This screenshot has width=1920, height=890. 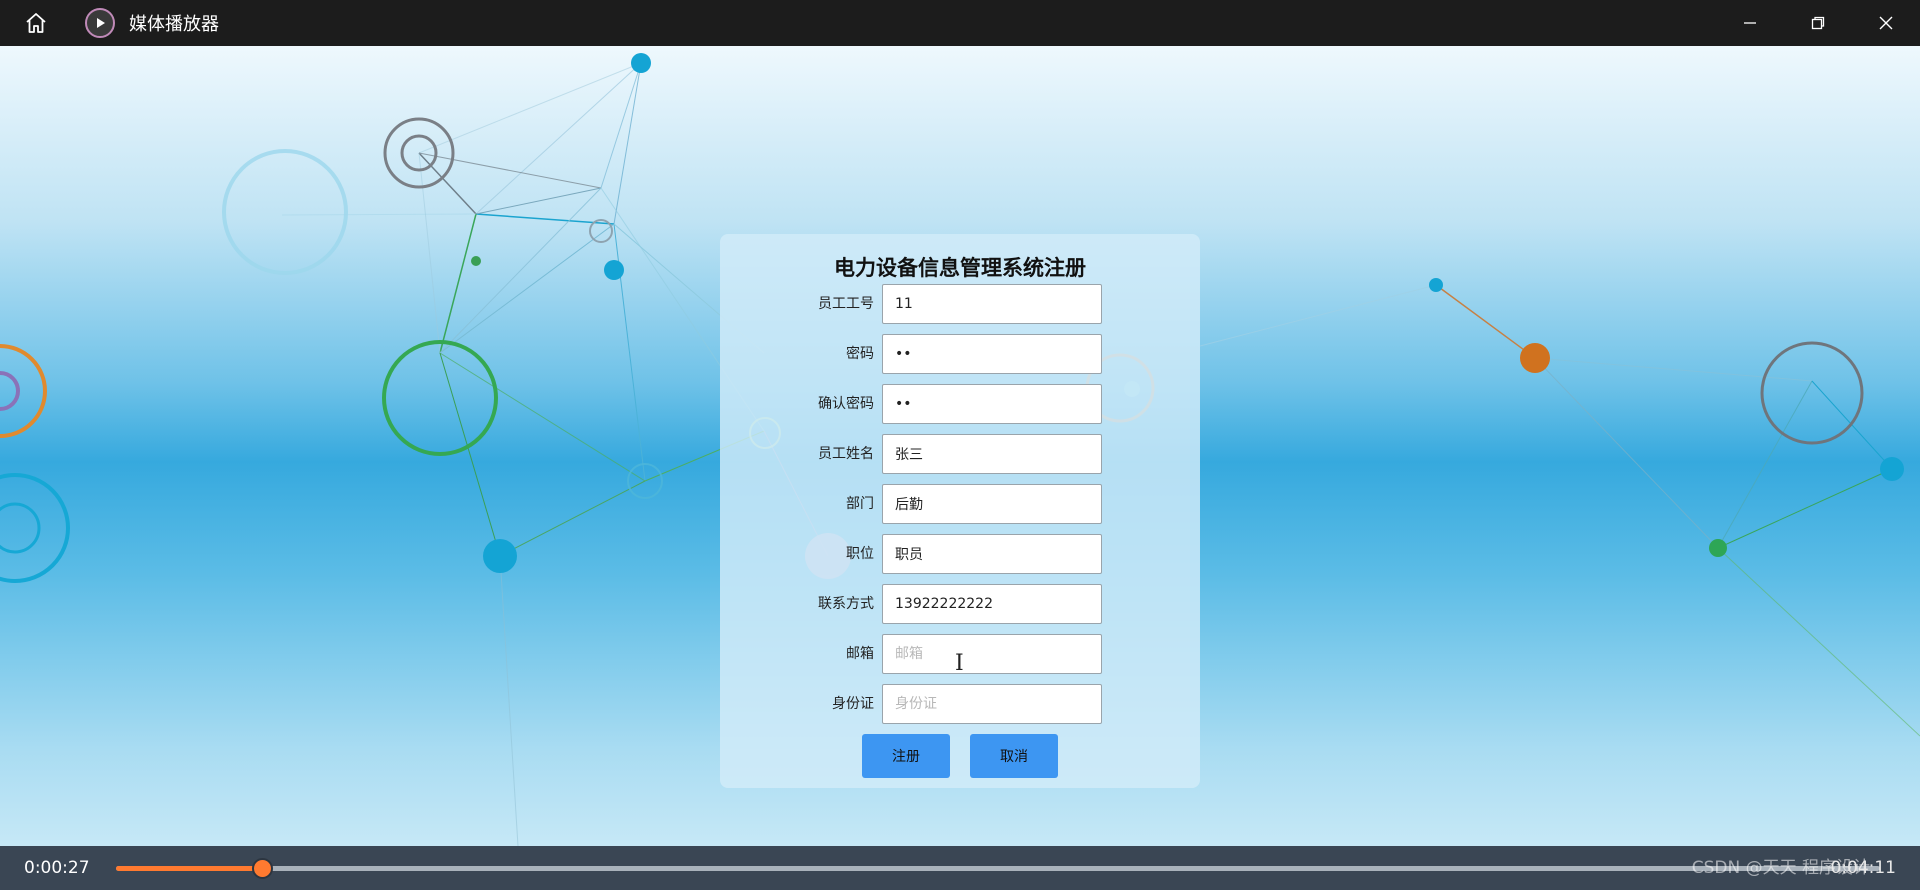 I want to click on field-contact: 联系方式, so click(x=960, y=604).